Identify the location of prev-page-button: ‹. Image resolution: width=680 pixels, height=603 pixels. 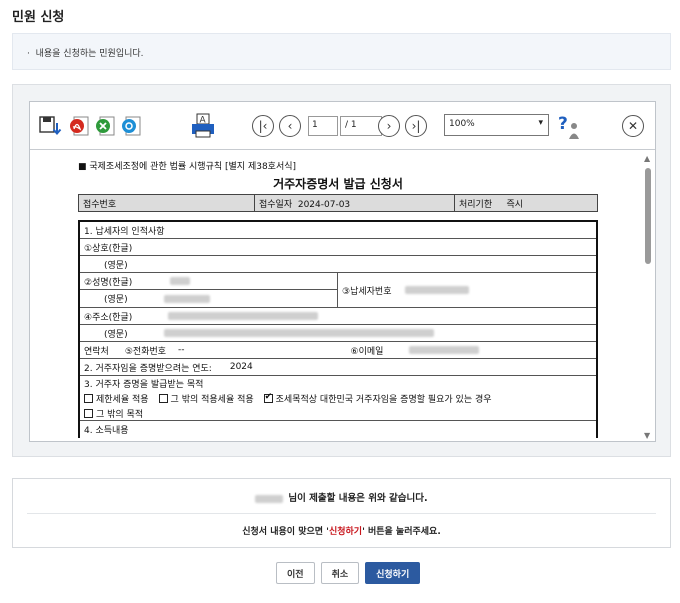
(290, 126).